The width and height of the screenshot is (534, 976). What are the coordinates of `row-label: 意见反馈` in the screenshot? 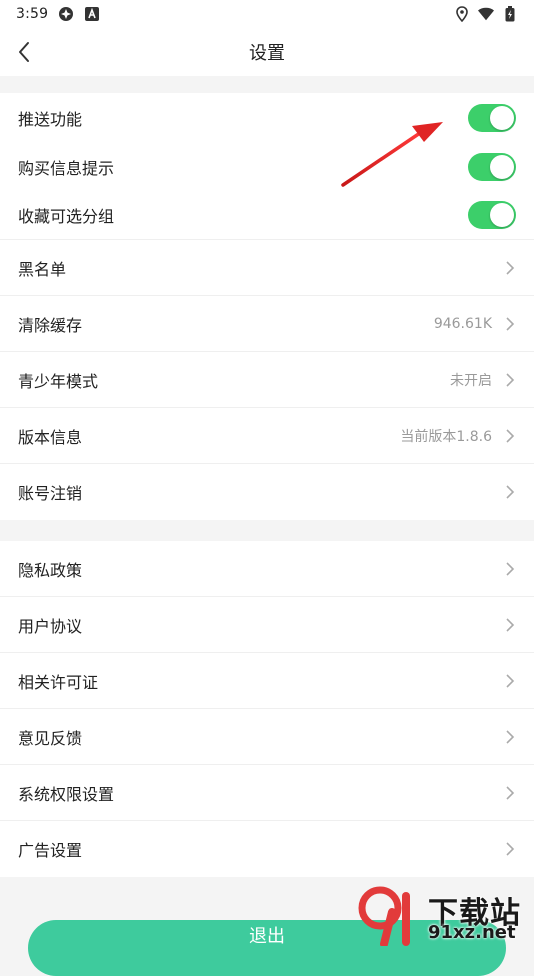 It's located at (50, 738).